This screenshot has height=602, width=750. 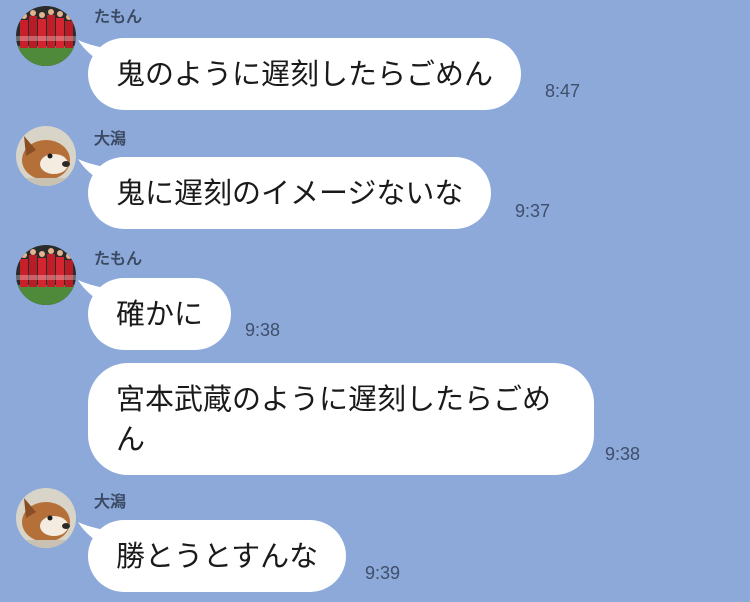 I want to click on message-bubble: 宮本武蔵のように遅刻したらごめん, so click(x=341, y=419).